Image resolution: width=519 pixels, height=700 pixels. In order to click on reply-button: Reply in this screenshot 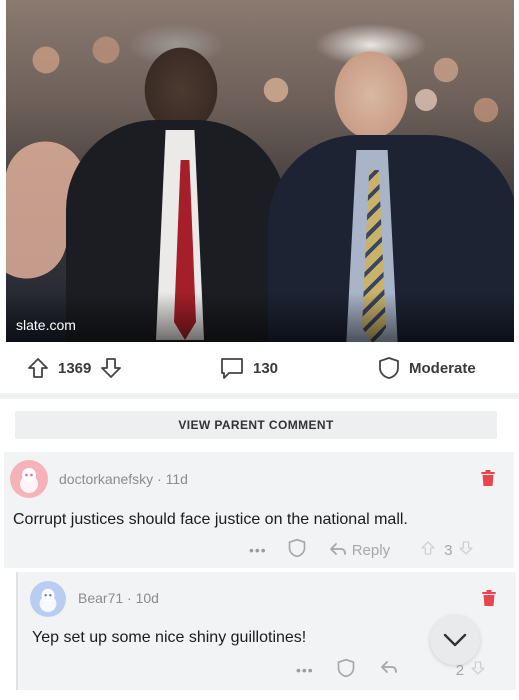, I will do `click(359, 550)`.